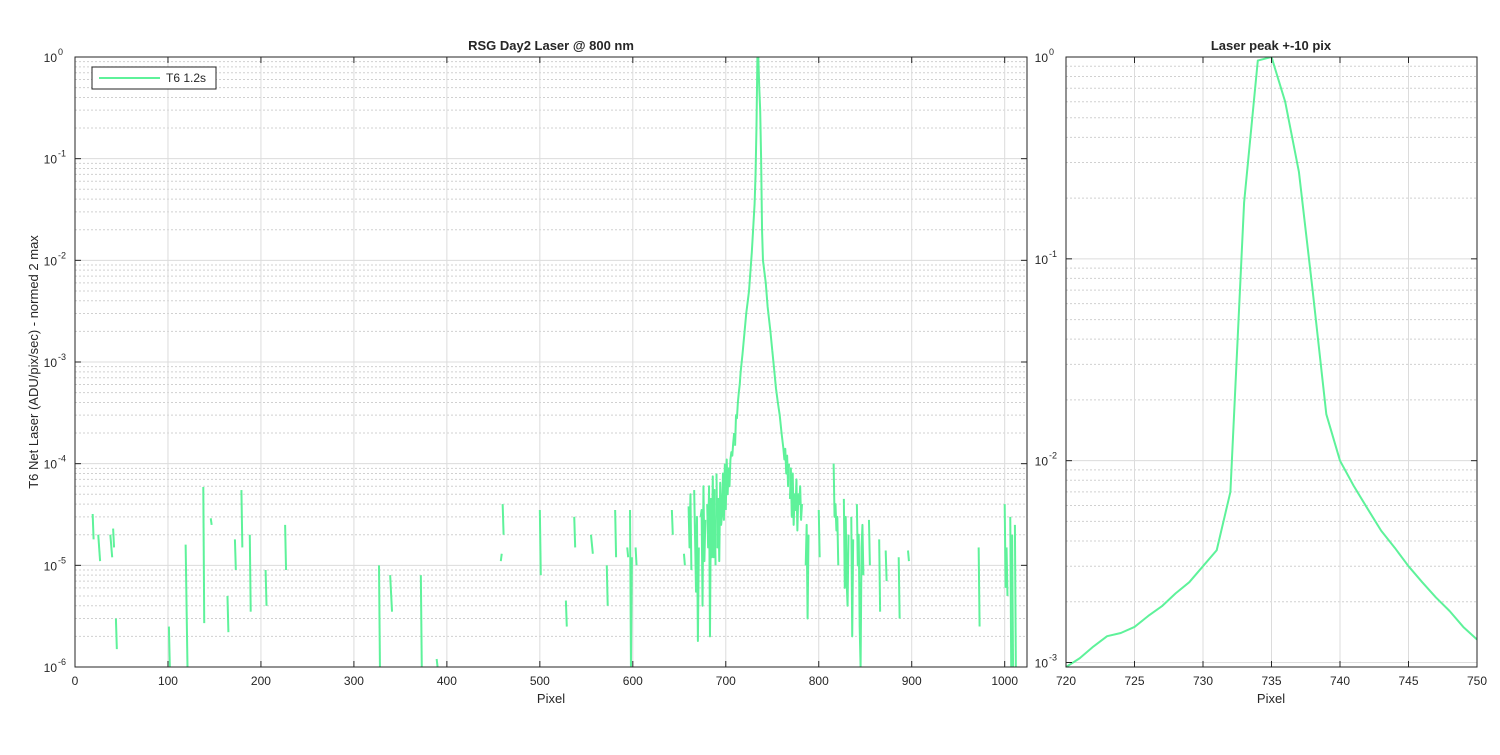 The height and width of the screenshot is (755, 1500). I want to click on x-tick-label: 735, so click(1271, 681).